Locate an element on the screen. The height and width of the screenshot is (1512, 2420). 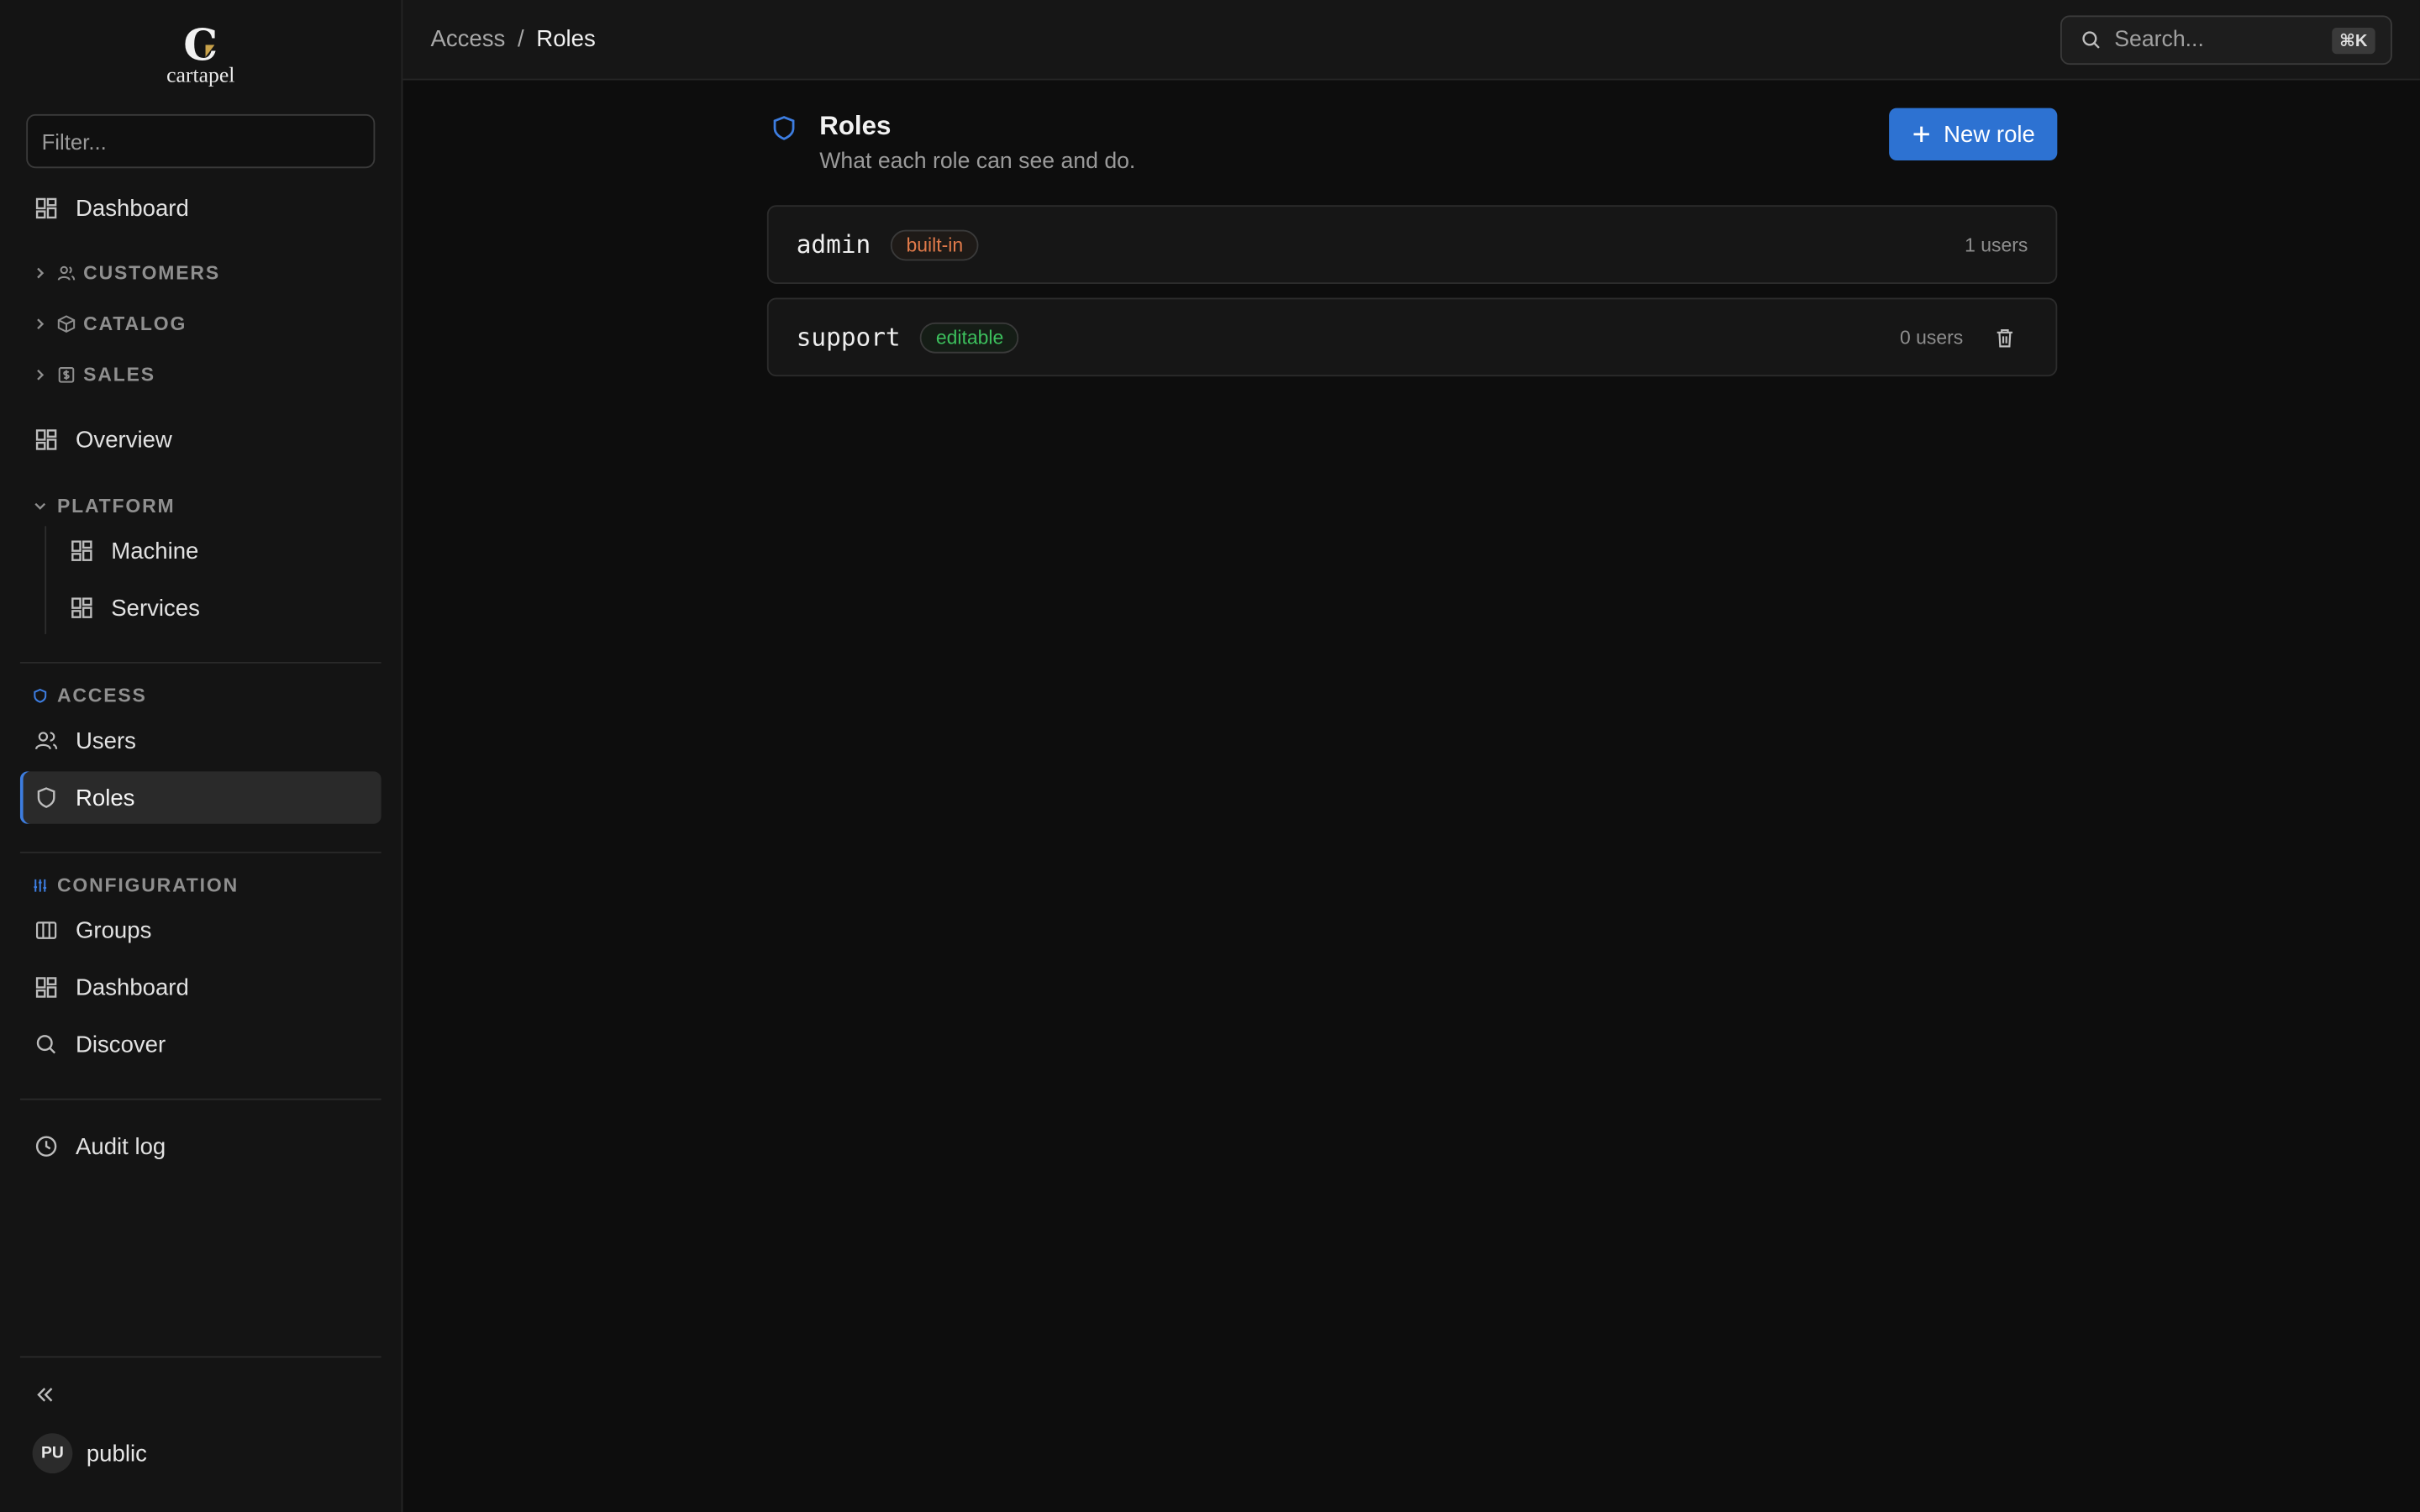
new-role-button: New role is located at coordinates (1974, 134).